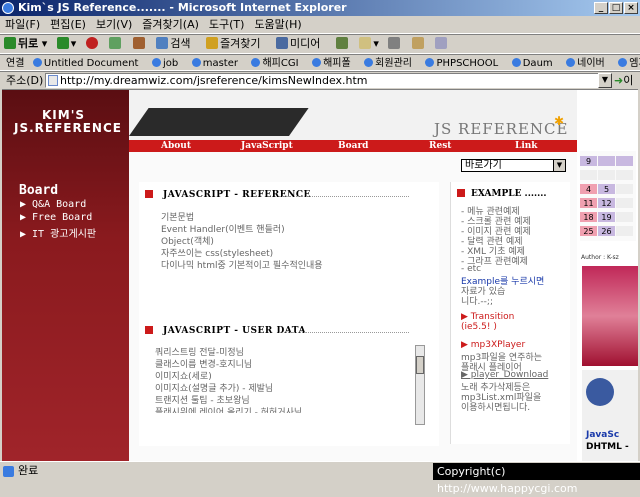 This screenshot has width=640, height=497. I want to click on userdata-scrollbar, so click(420, 385).